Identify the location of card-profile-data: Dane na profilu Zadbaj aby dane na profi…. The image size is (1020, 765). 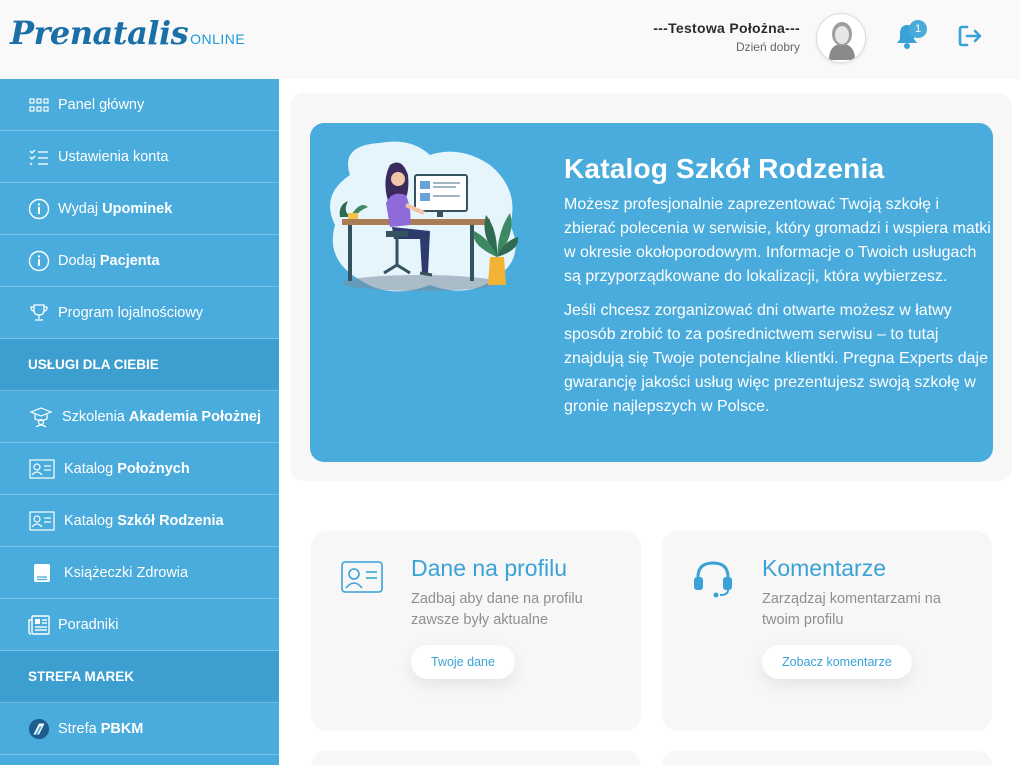
(476, 631).